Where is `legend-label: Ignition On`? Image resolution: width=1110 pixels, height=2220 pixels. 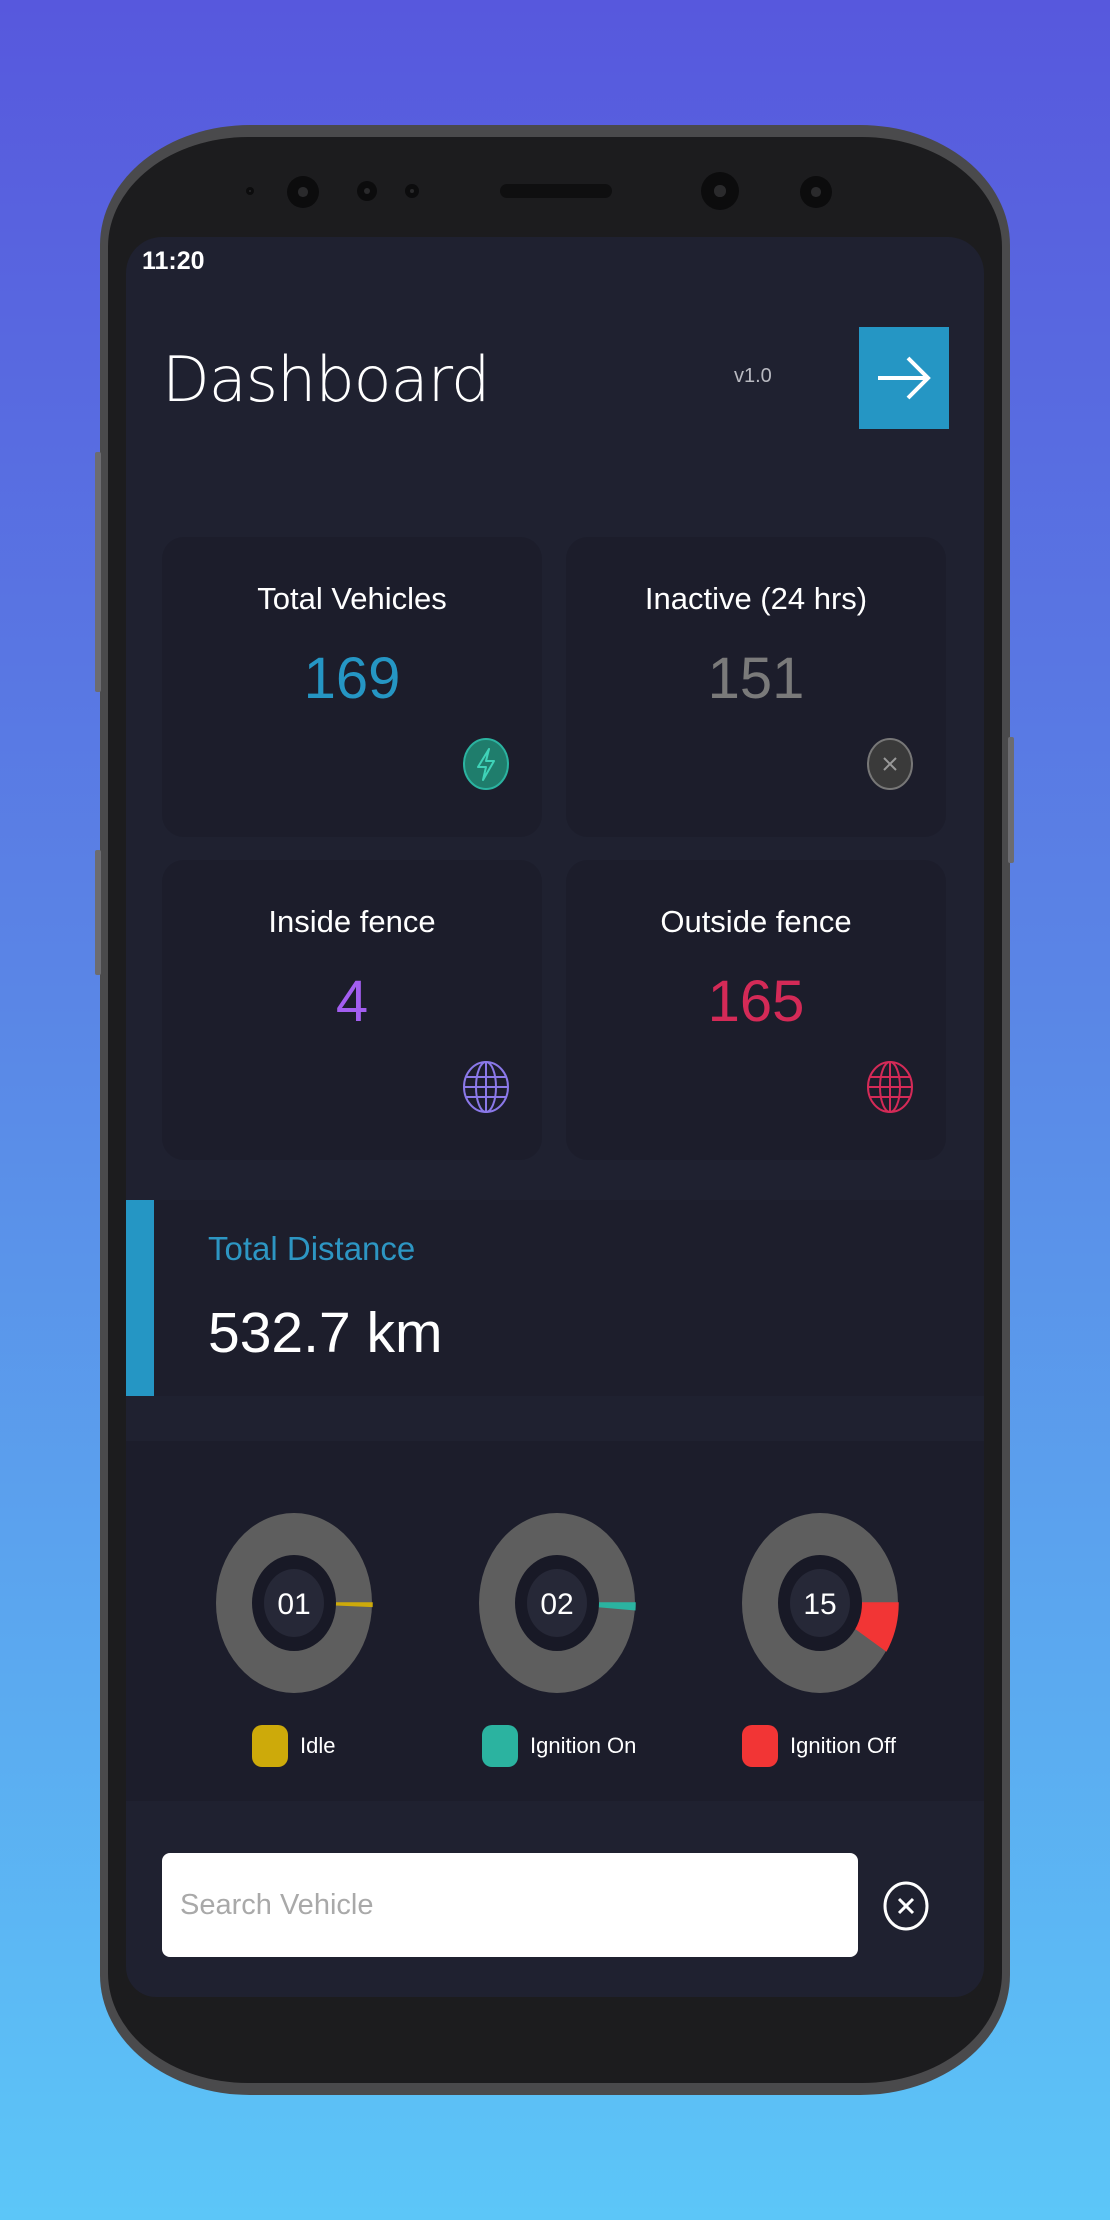 legend-label: Ignition On is located at coordinates (583, 1745).